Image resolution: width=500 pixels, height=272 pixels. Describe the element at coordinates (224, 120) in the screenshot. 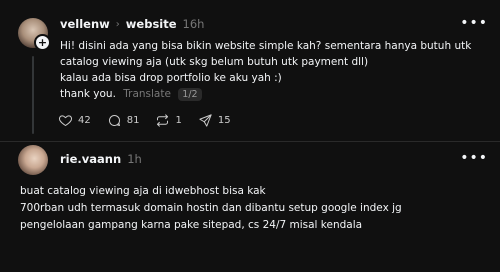

I see `share-count: 15` at that location.